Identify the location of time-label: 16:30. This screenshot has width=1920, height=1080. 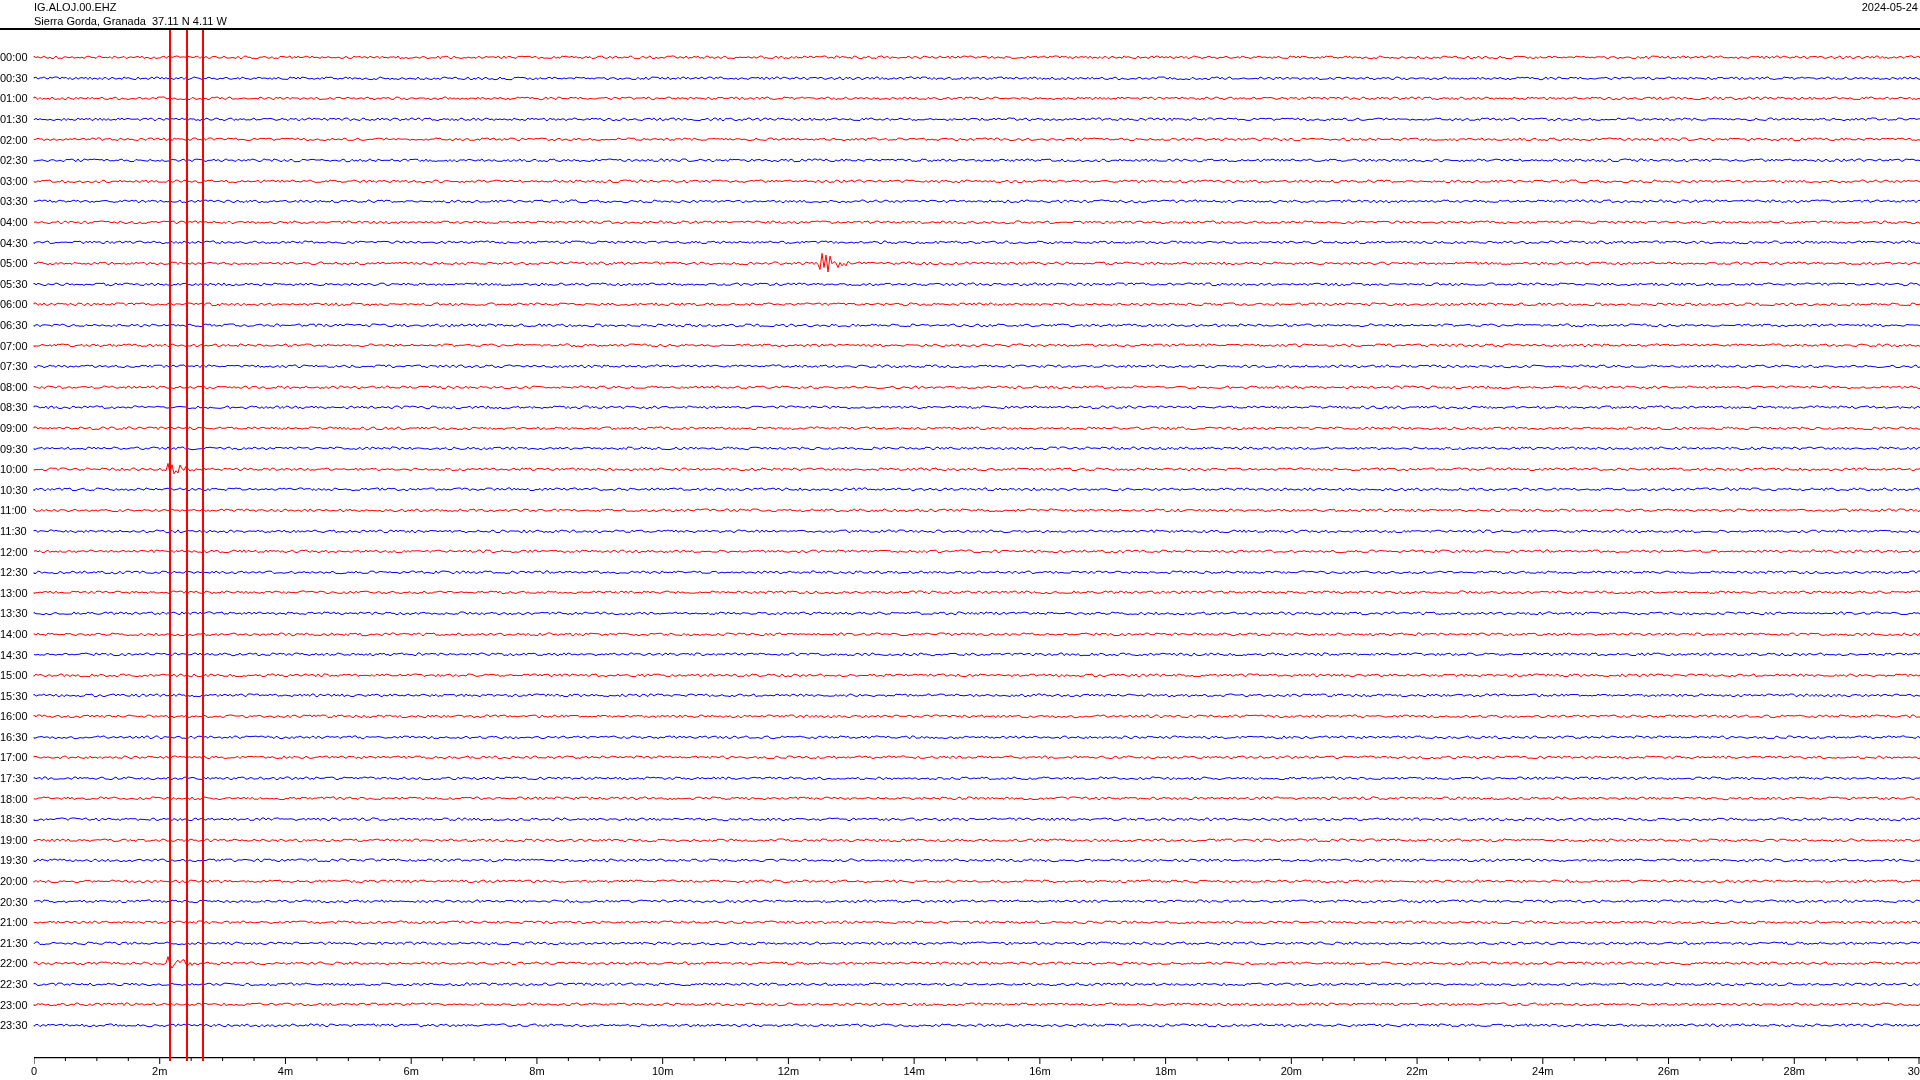
(14, 736).